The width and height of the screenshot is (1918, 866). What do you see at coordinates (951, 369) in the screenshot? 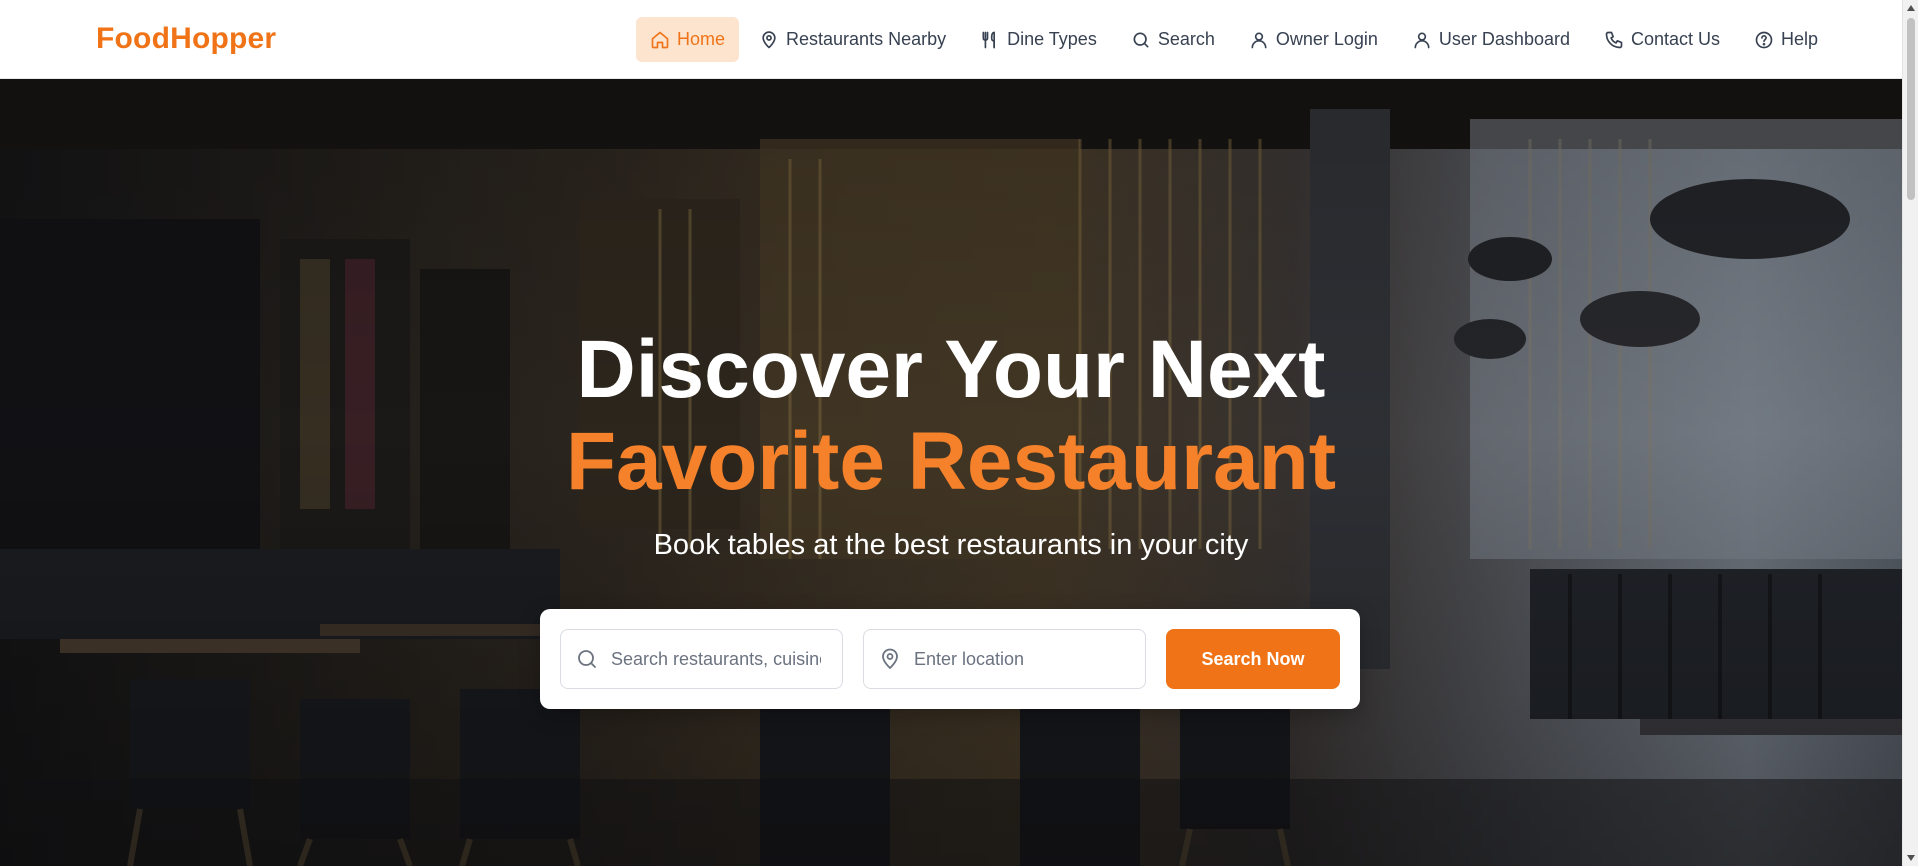
I see `hero-title-line1: Discover Your Next` at bounding box center [951, 369].